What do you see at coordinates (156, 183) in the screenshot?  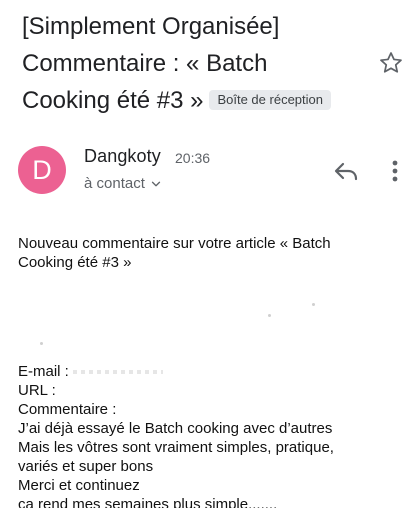 I see `chevron-down-icon` at bounding box center [156, 183].